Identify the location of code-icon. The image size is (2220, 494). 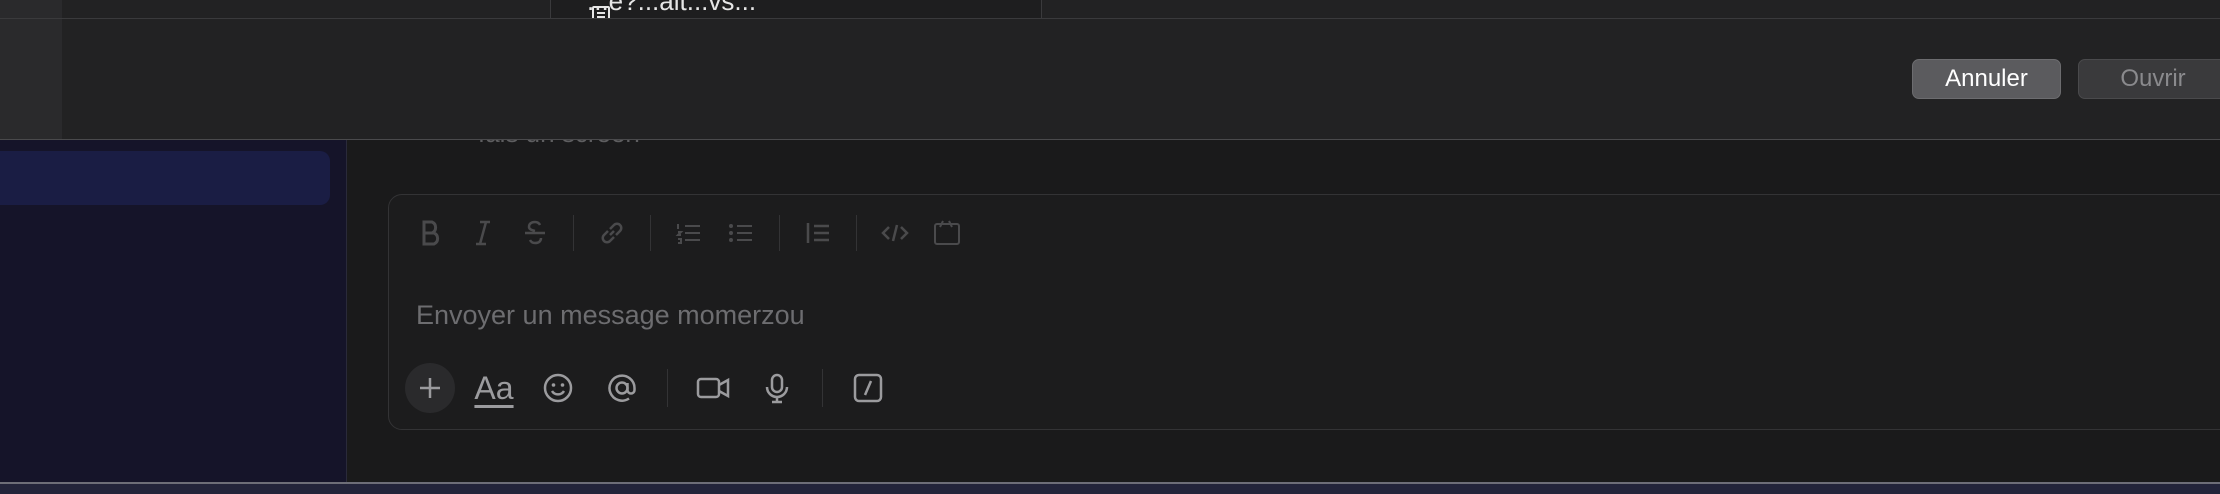
(895, 233).